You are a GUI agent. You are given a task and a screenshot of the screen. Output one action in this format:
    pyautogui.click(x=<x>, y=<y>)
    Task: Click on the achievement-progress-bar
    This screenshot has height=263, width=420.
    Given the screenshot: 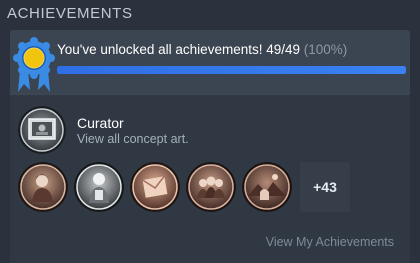 What is the action you would take?
    pyautogui.click(x=231, y=70)
    